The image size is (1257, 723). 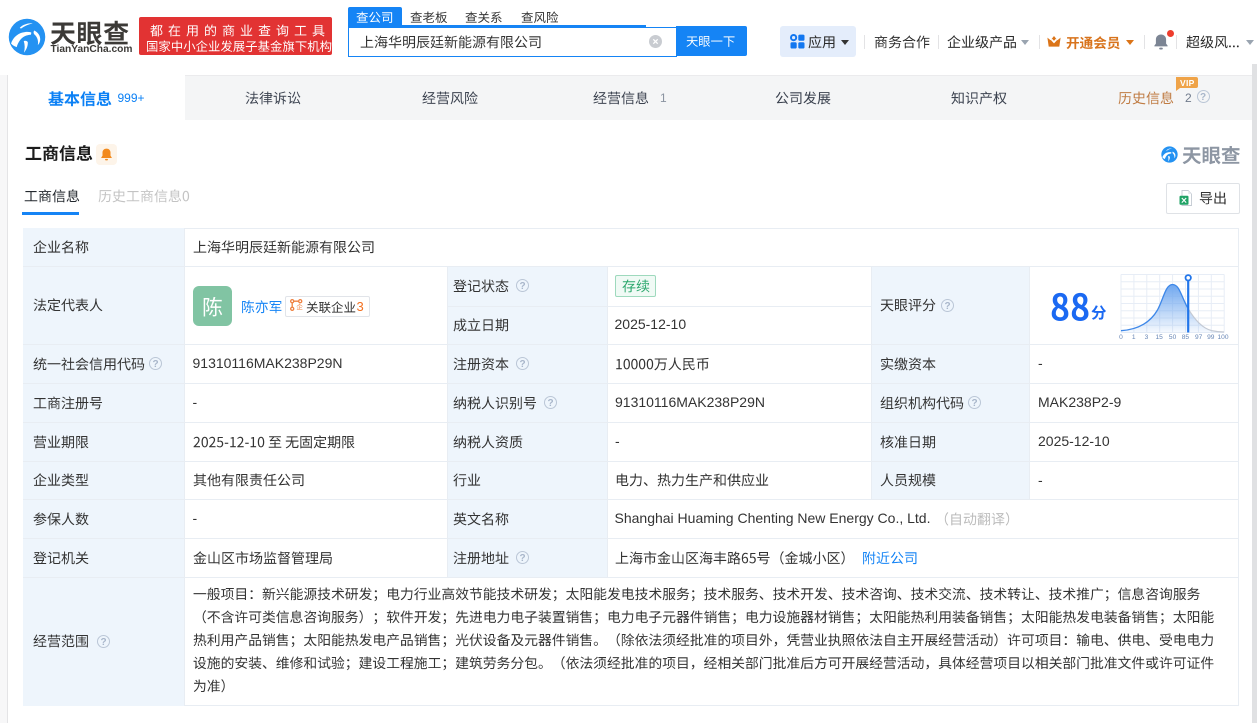 What do you see at coordinates (1147, 337) in the screenshot?
I see `svg-text: 3` at bounding box center [1147, 337].